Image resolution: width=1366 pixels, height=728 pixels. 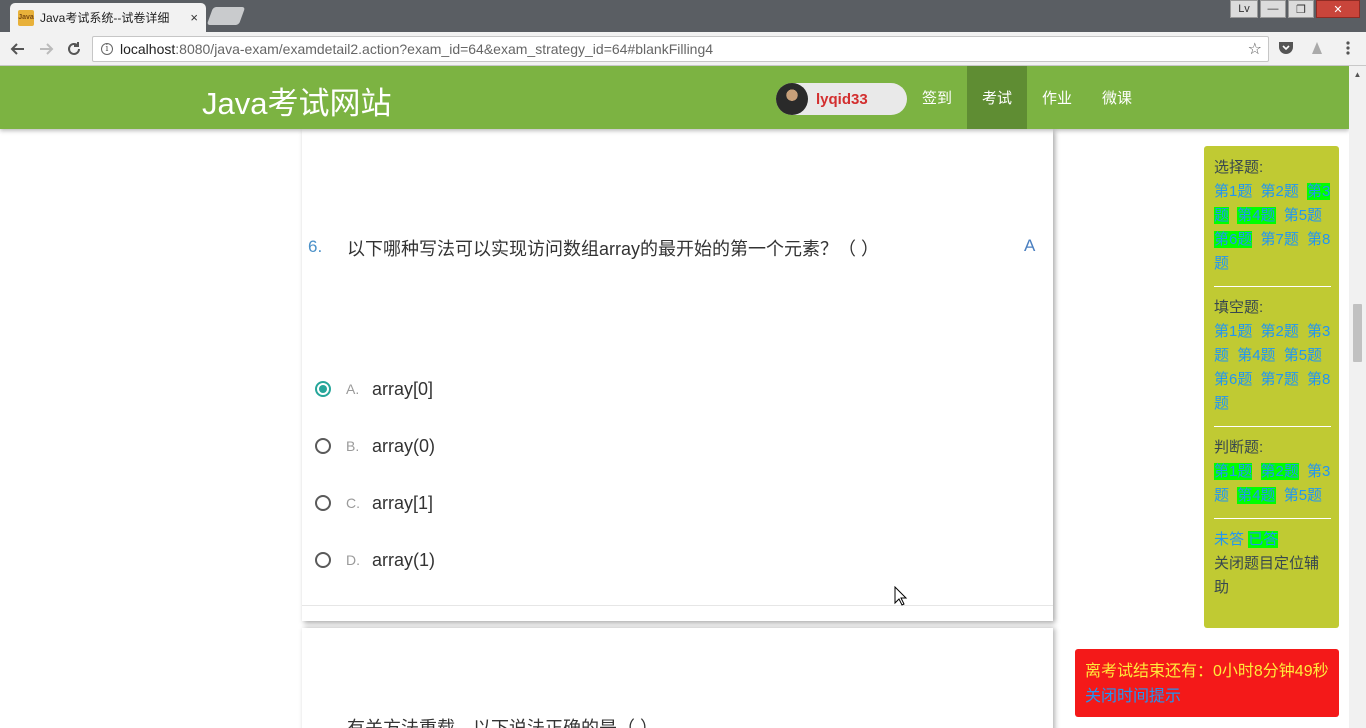 What do you see at coordinates (1256, 215) in the screenshot?
I see `choice-question-link-4: 第4题` at bounding box center [1256, 215].